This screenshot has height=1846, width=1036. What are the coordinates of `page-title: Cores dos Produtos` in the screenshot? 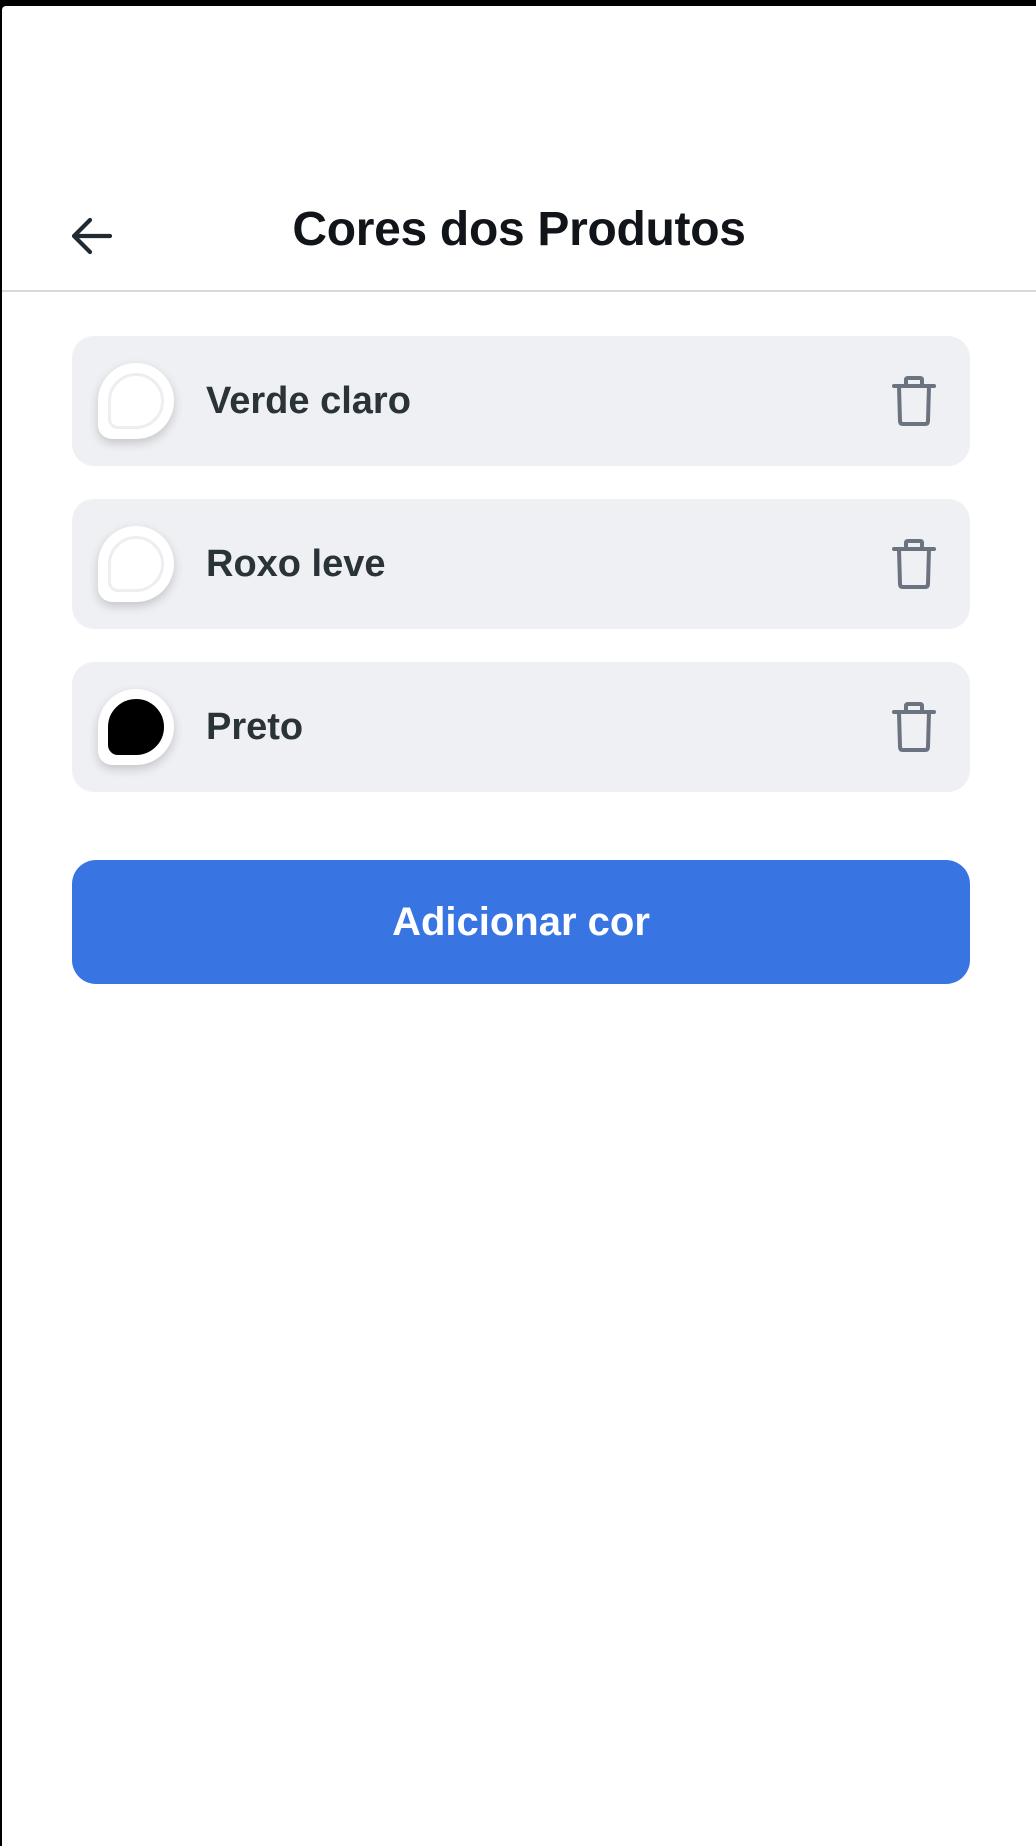 It's located at (519, 229).